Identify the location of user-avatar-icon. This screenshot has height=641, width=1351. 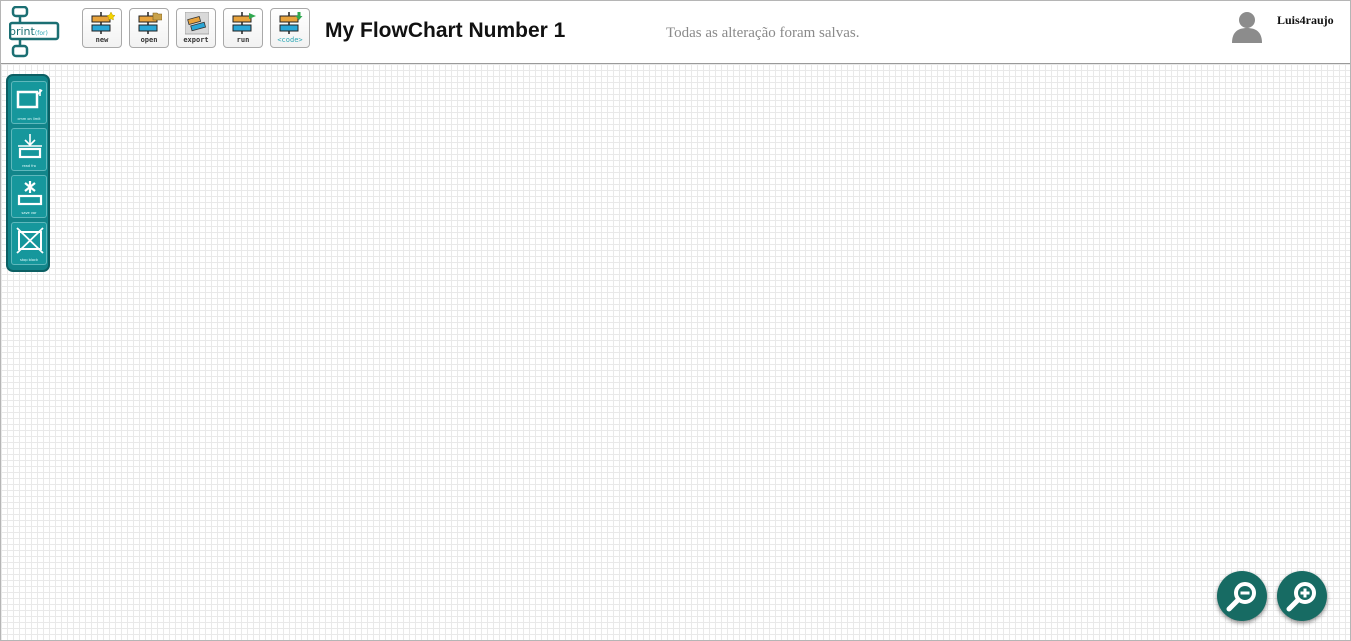
(1247, 27).